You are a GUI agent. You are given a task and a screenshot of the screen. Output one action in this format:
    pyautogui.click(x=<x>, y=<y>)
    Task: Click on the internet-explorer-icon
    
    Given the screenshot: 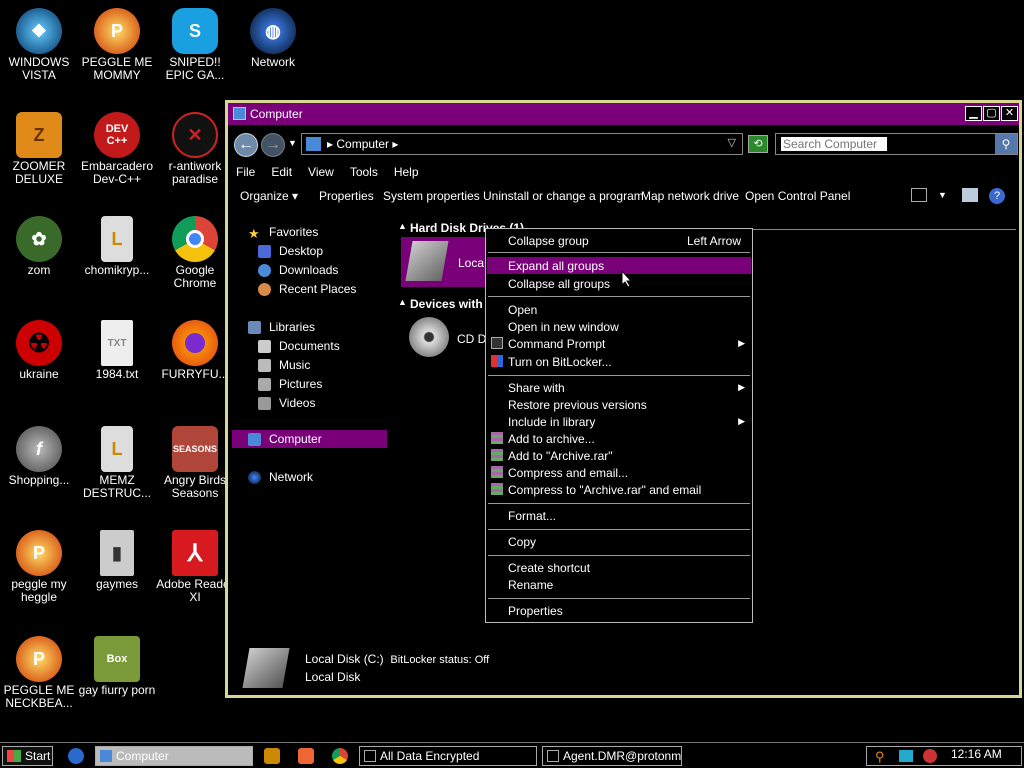 What is the action you would take?
    pyautogui.click(x=76, y=756)
    